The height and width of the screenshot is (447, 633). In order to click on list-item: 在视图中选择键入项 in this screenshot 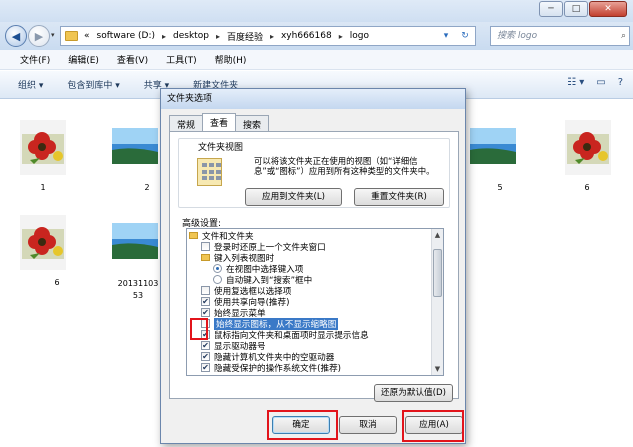, I will do `click(258, 269)`.